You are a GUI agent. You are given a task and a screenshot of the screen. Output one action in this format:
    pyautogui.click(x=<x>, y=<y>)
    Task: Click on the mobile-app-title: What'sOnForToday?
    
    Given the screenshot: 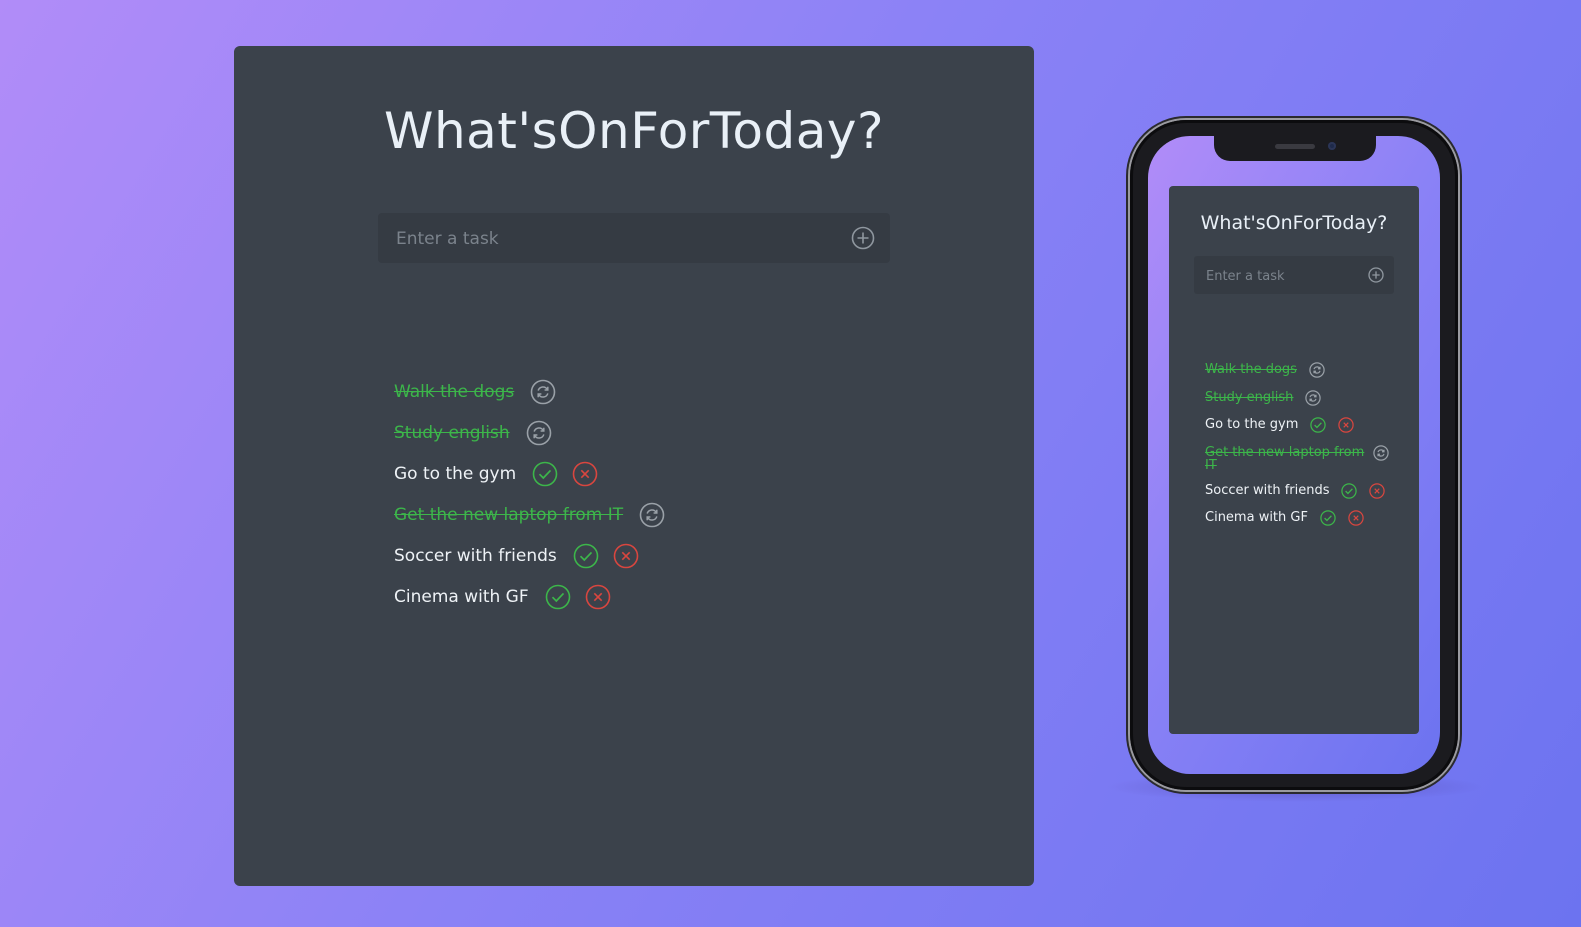 What is the action you would take?
    pyautogui.click(x=1294, y=223)
    